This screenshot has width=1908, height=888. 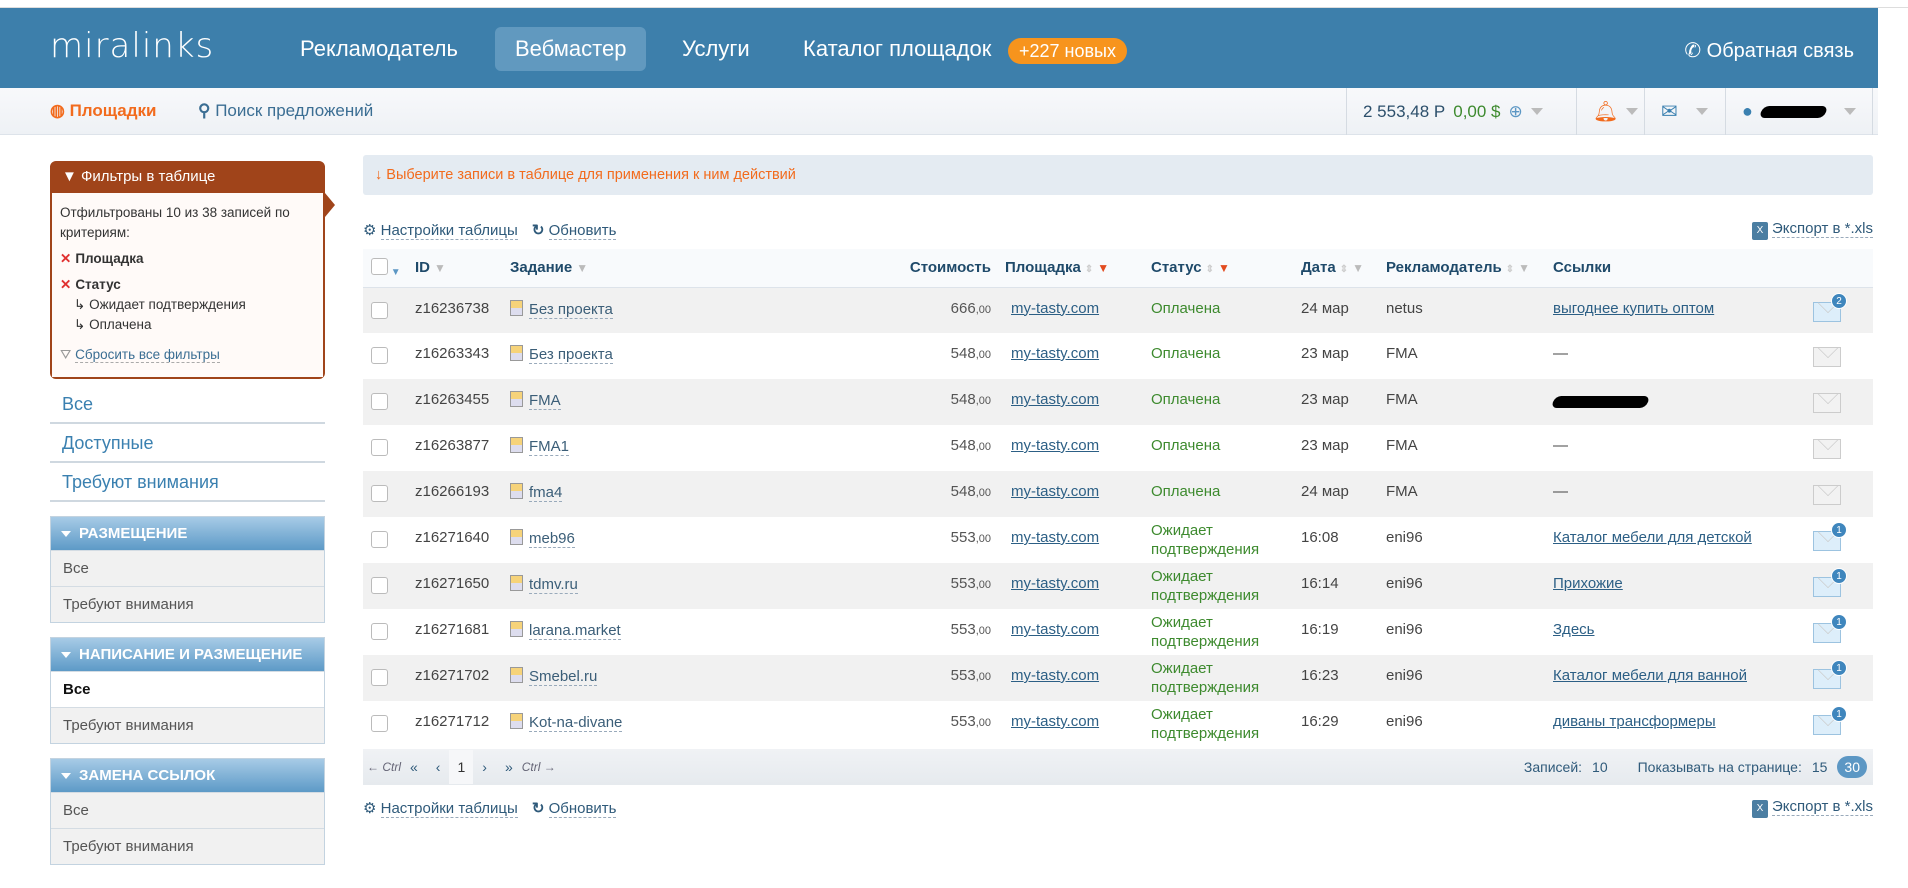 What do you see at coordinates (576, 723) in the screenshot?
I see `task-link: Kot-na-divane` at bounding box center [576, 723].